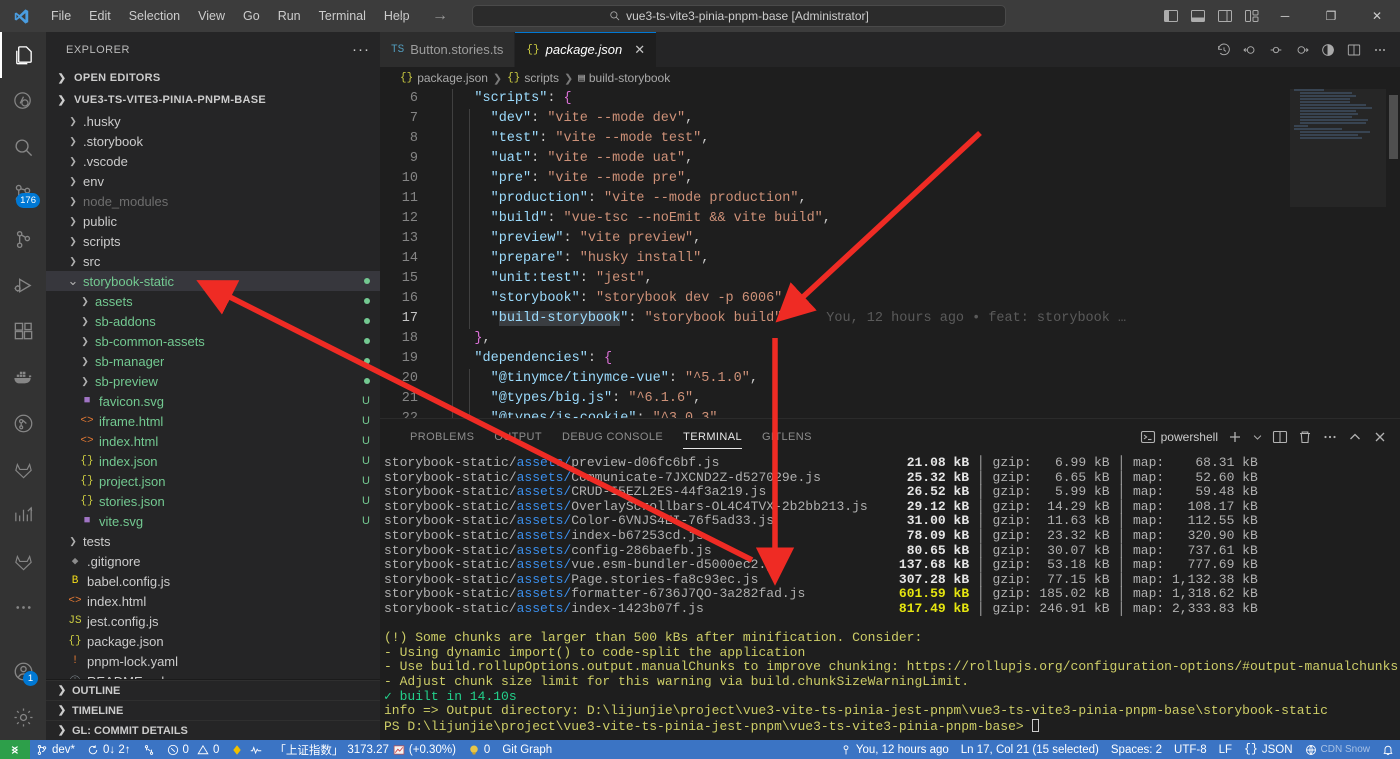 The width and height of the screenshot is (1400, 759). Describe the element at coordinates (213, 121) in the screenshot. I see `tree-folder-row: ❯ .husky` at that location.